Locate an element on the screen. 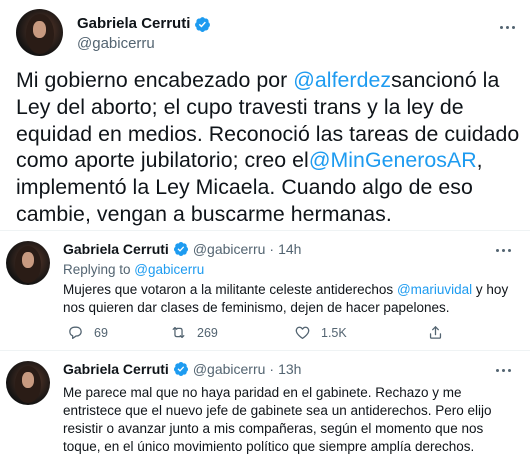  share-button is located at coordinates (435, 332).